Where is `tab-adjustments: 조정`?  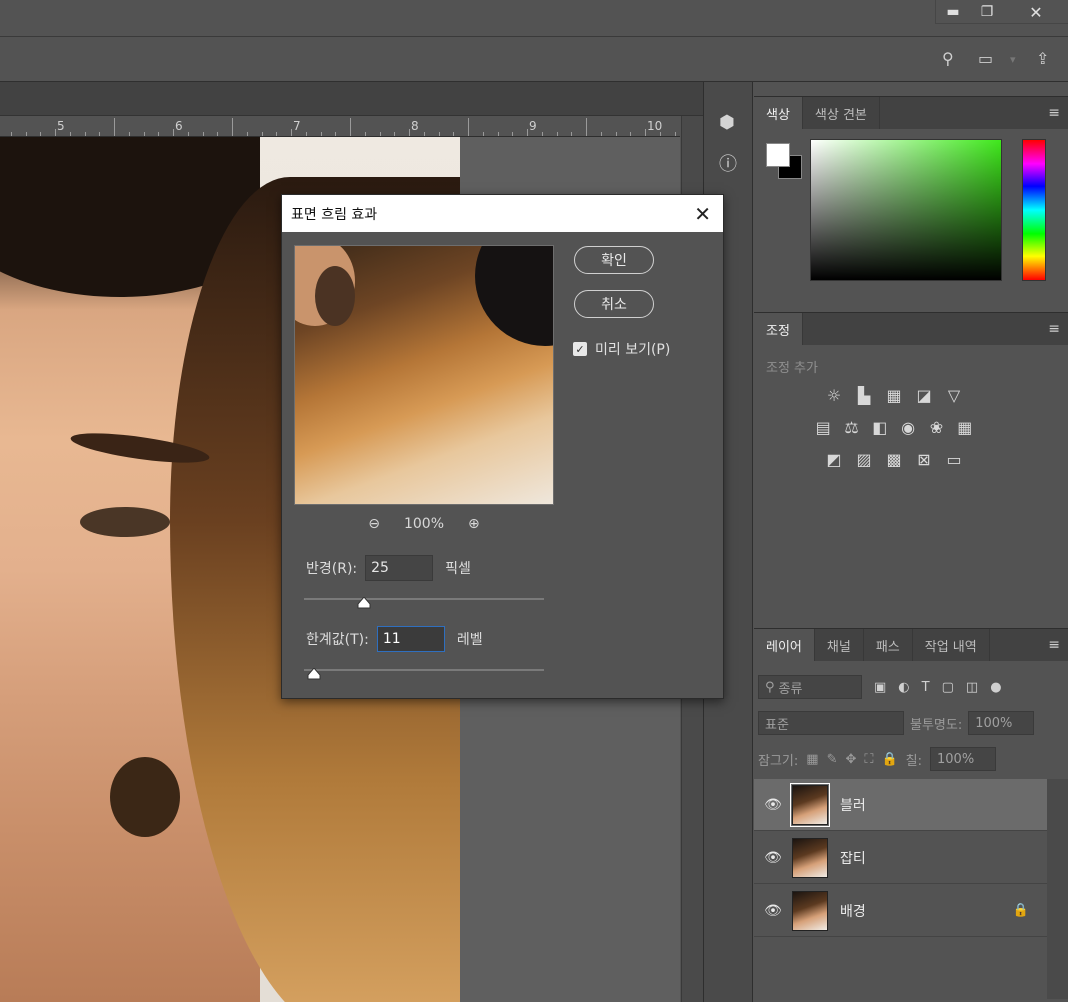
tab-adjustments: 조정 is located at coordinates (778, 329).